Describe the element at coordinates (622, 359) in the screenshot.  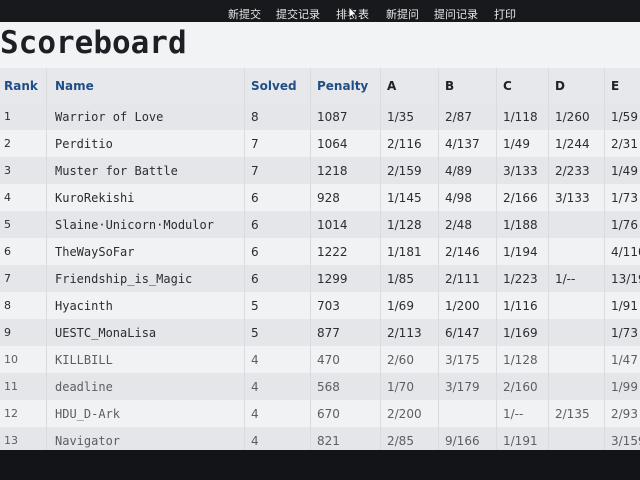
I see `problem-e-result: 1/47` at that location.